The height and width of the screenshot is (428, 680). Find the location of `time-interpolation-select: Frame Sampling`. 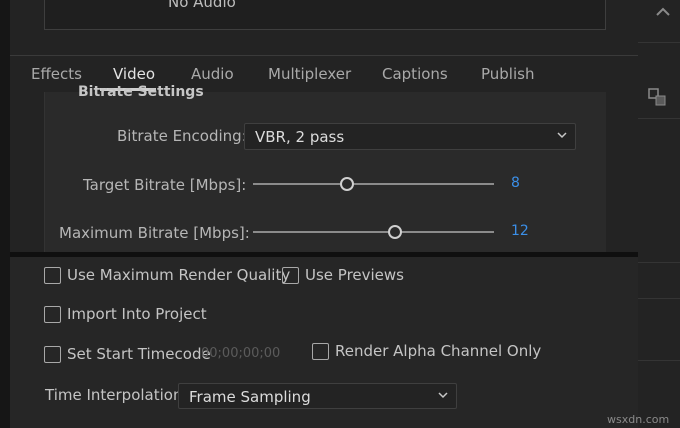

time-interpolation-select: Frame Sampling is located at coordinates (317, 396).